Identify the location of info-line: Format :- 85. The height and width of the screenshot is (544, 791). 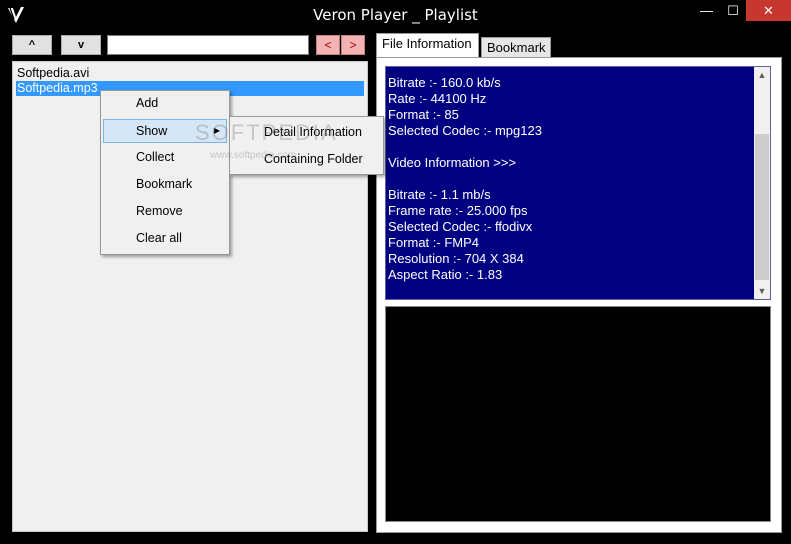
(423, 114).